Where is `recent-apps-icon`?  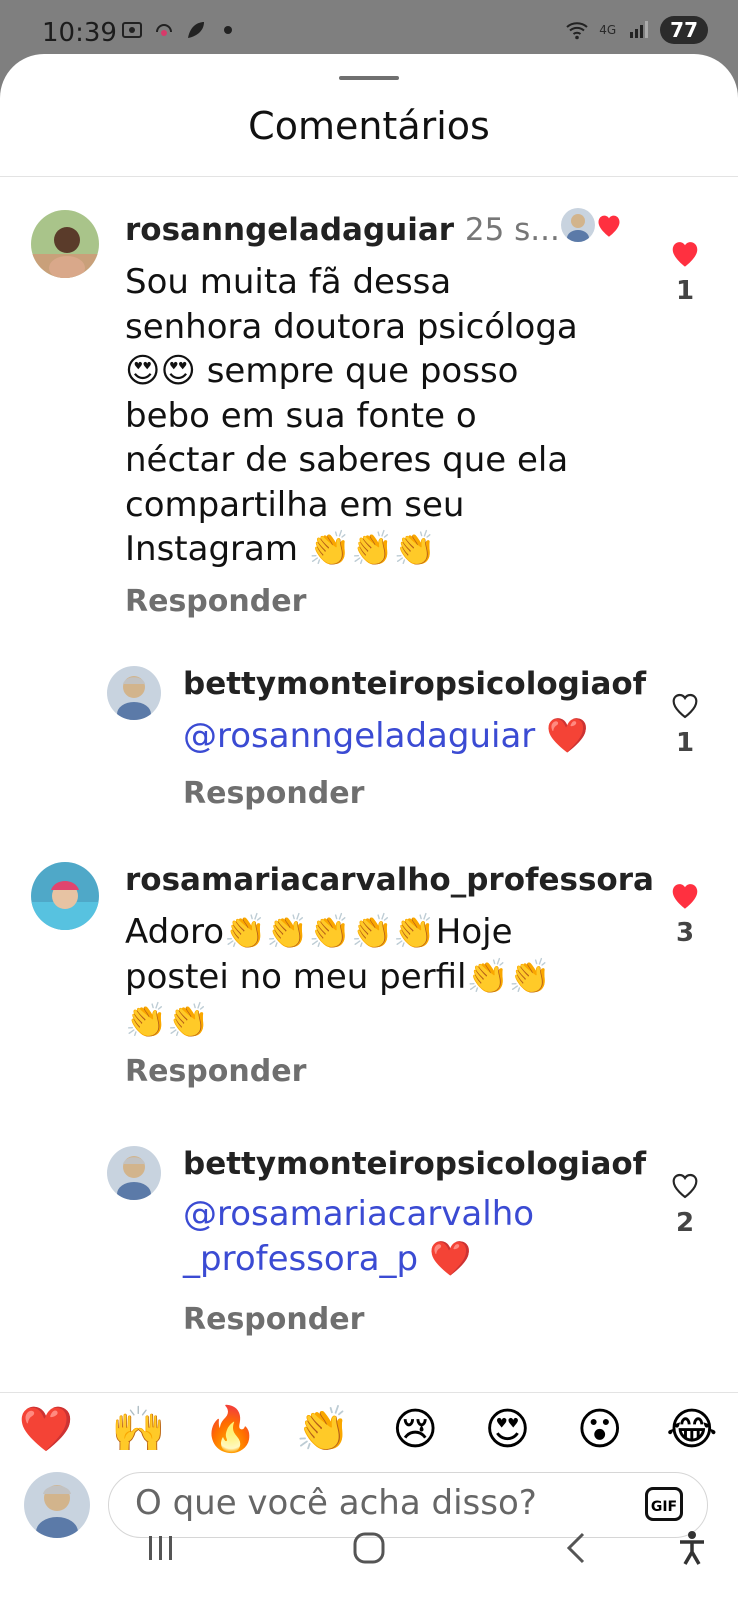
recent-apps-icon is located at coordinates (160, 1548).